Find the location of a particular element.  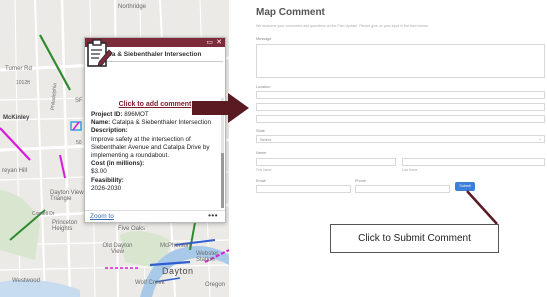

callout-text: Click to Submit Comment is located at coordinates (414, 238).